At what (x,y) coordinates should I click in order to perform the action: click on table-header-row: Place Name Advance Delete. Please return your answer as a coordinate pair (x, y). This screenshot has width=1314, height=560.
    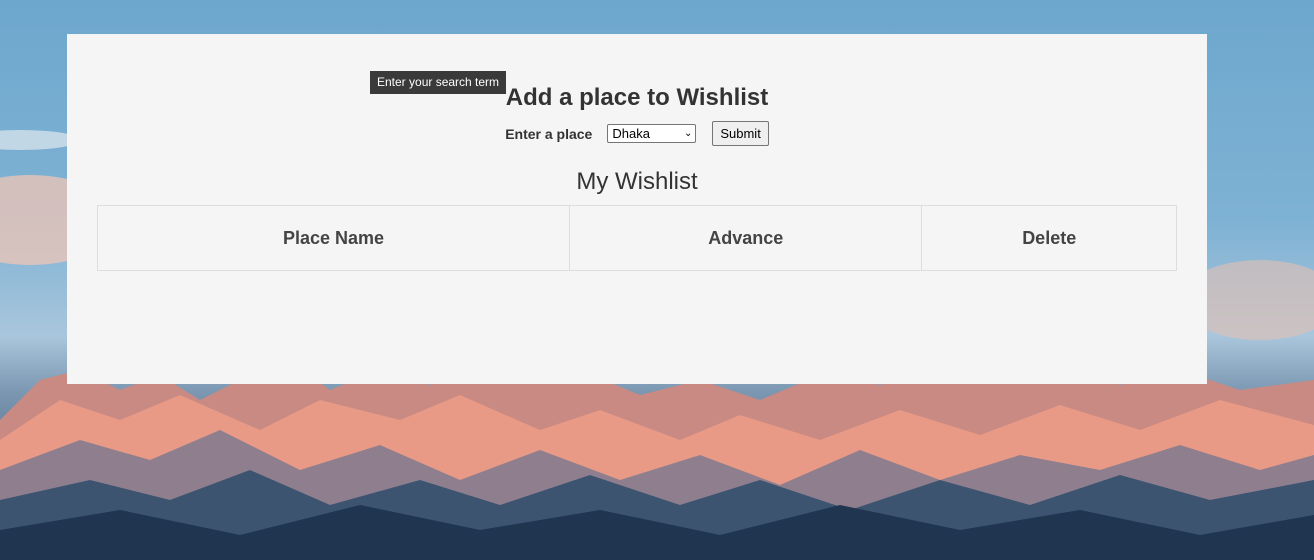
    Looking at the image, I should click on (636, 238).